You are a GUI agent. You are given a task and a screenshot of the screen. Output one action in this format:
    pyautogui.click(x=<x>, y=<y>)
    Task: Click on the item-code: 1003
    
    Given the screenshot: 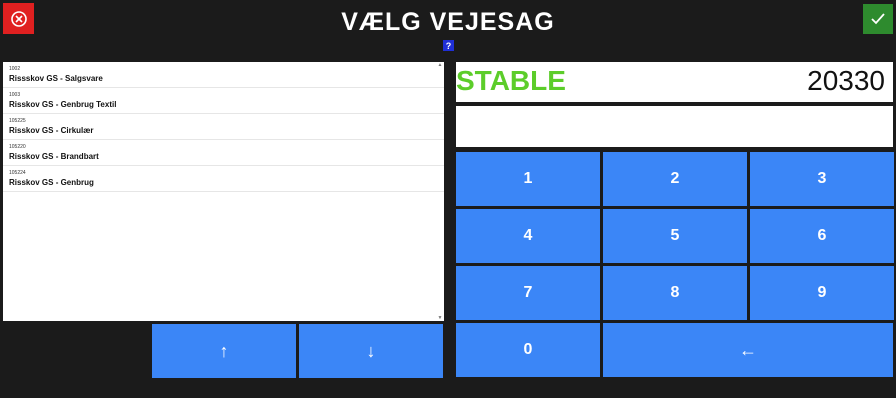 What is the action you would take?
    pyautogui.click(x=15, y=95)
    